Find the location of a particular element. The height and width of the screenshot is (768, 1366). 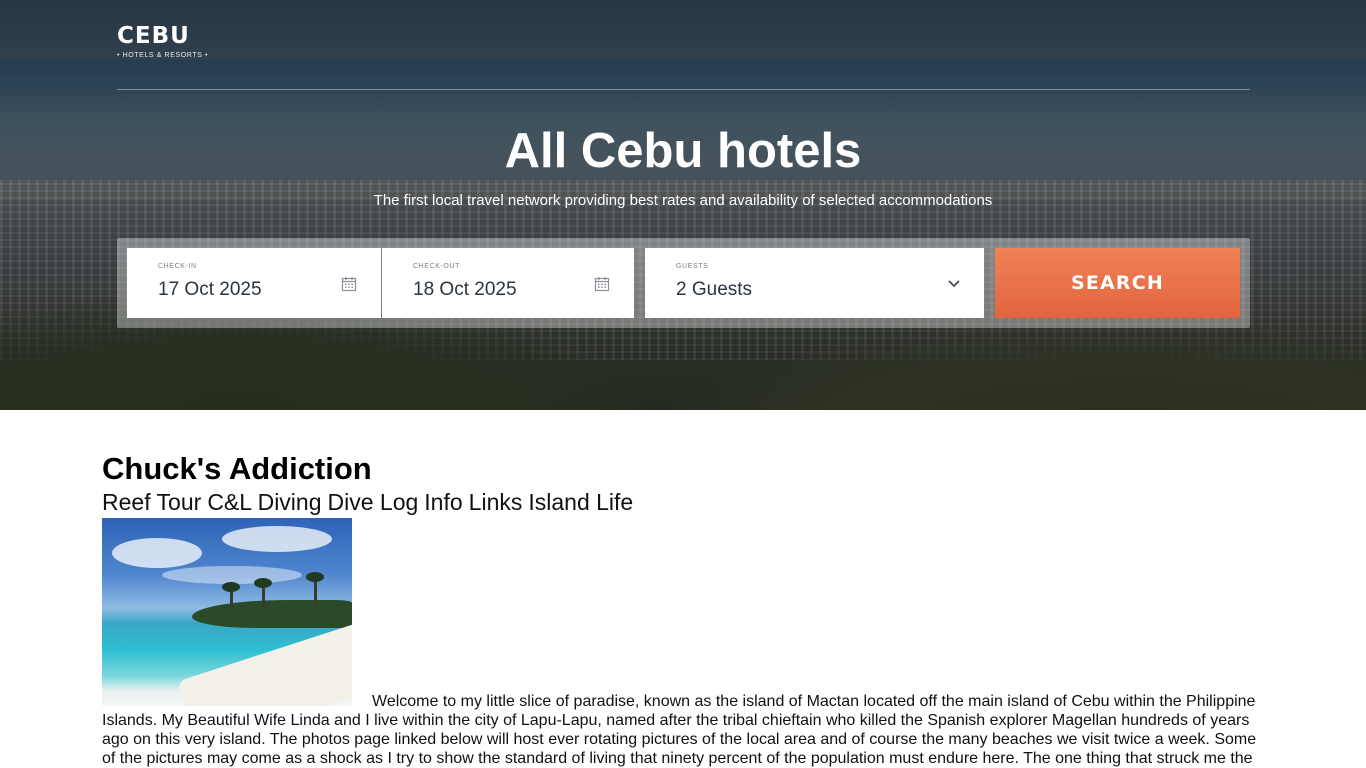

guests-select: GUESTS 2 Guests is located at coordinates (814, 283).